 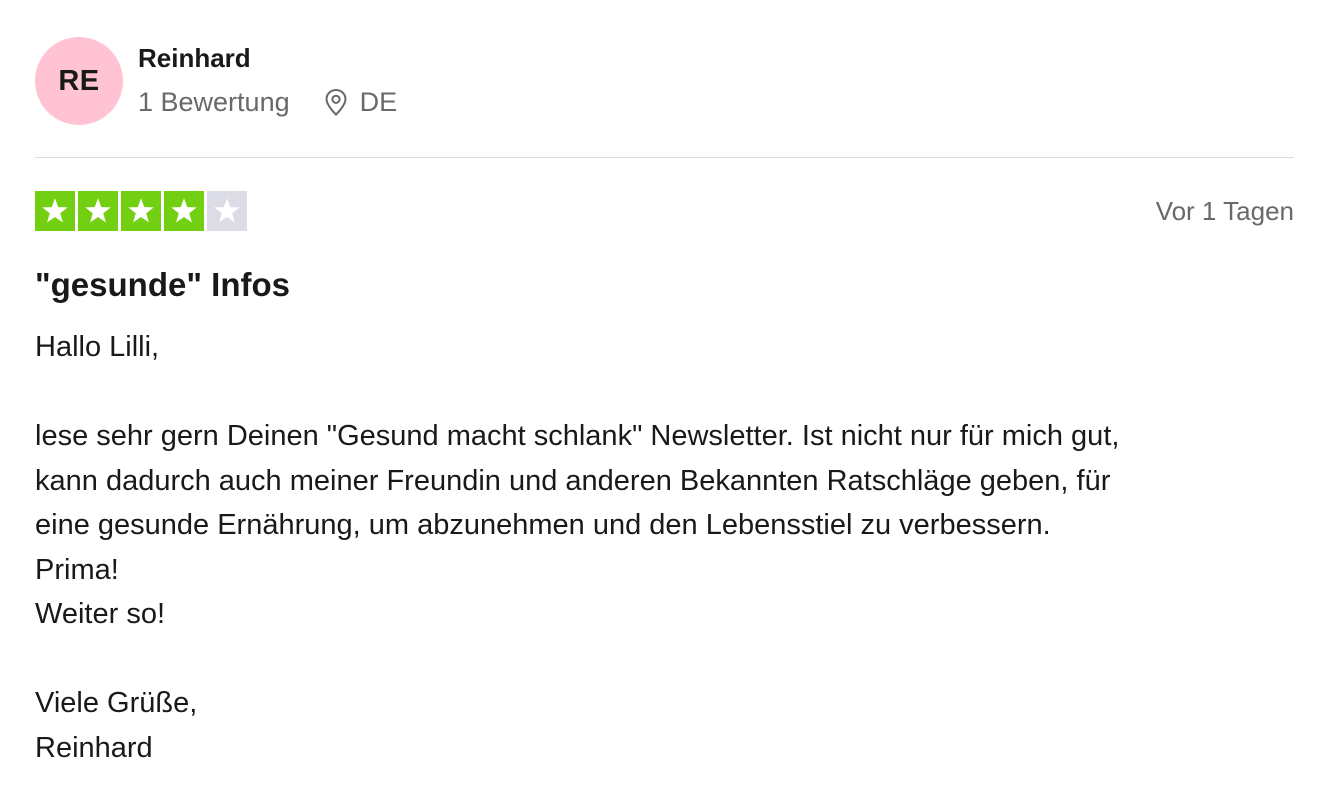 What do you see at coordinates (97, 347) in the screenshot?
I see `review-paragraph: Hallo Lilli,` at bounding box center [97, 347].